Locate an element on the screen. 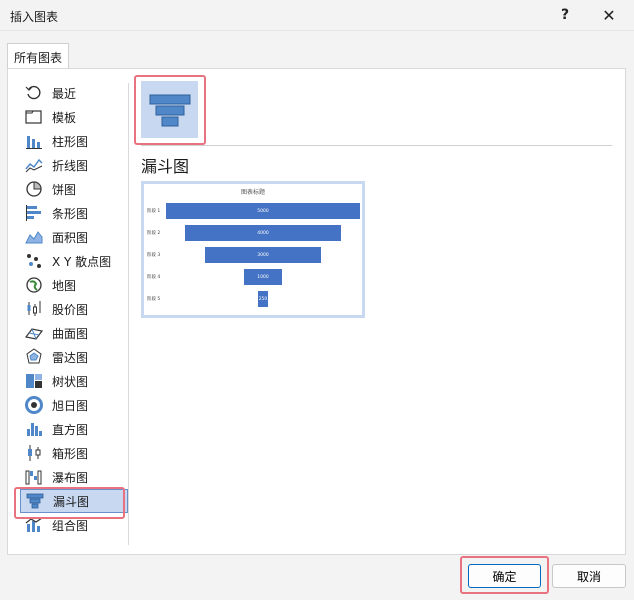  nav-item-stock-chart: 股价图 is located at coordinates (74, 309).